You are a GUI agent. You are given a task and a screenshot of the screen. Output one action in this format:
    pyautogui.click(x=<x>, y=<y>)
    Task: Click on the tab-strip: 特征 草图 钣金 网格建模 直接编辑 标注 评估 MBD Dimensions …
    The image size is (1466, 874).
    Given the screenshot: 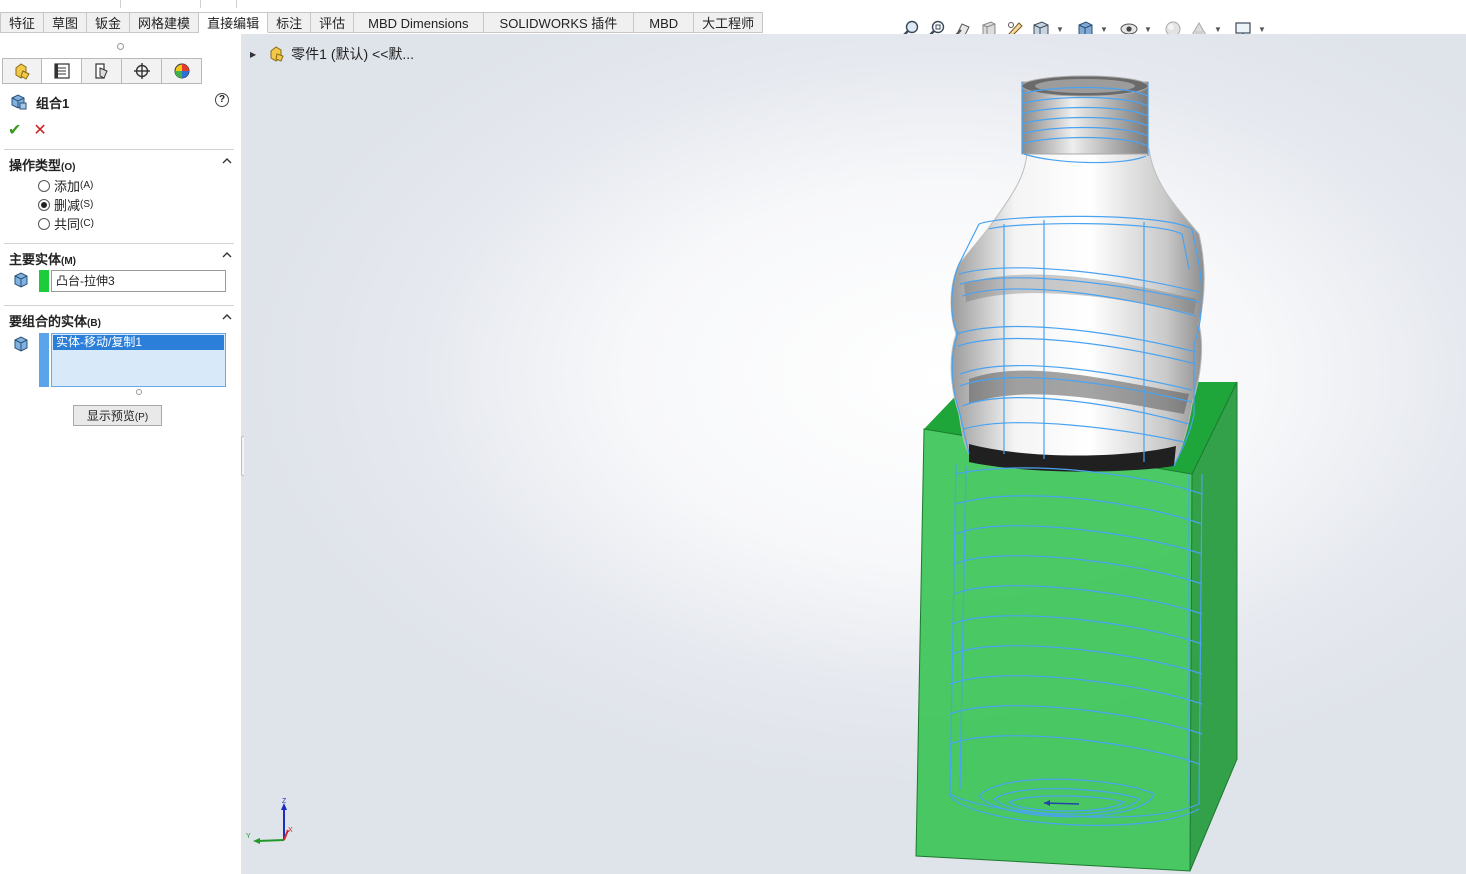 What is the action you would take?
    pyautogui.click(x=382, y=23)
    